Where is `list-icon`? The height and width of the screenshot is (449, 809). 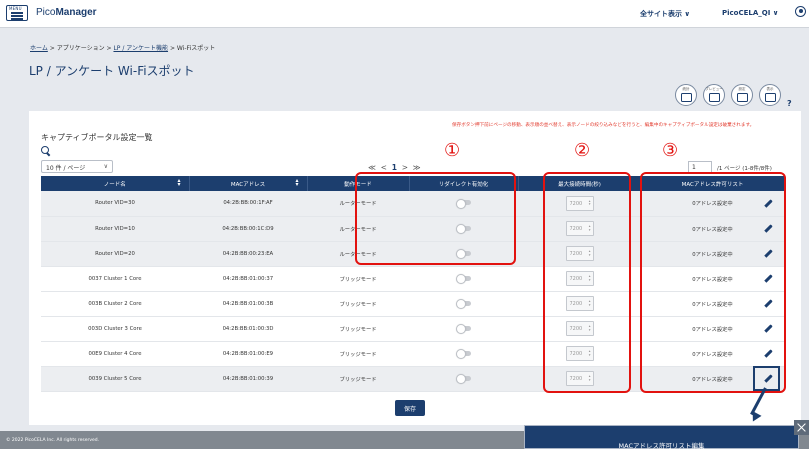 list-icon is located at coordinates (770, 97).